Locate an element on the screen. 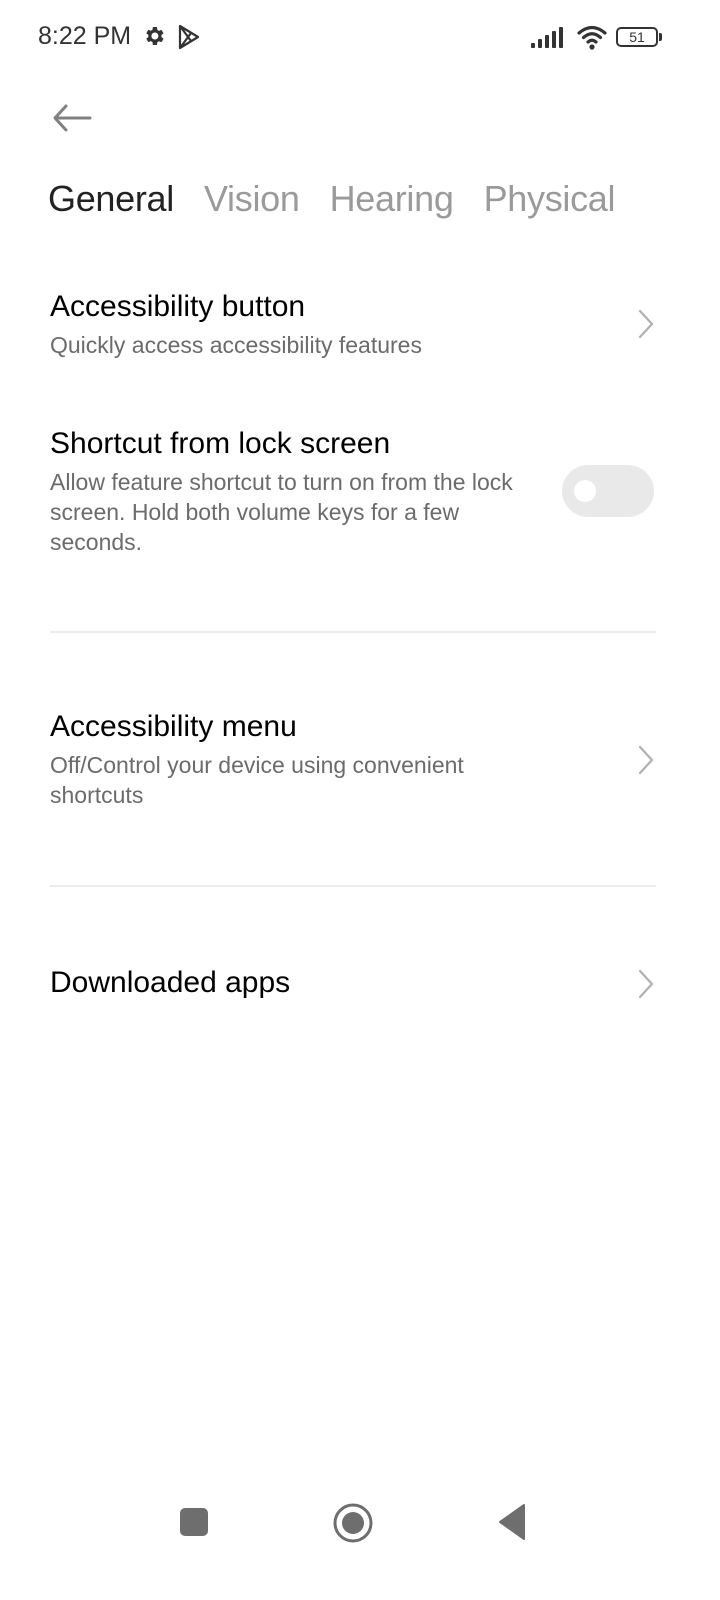 This screenshot has height=1600, width=720. item-subtitle: Quickly access accessibility features is located at coordinates (236, 345).